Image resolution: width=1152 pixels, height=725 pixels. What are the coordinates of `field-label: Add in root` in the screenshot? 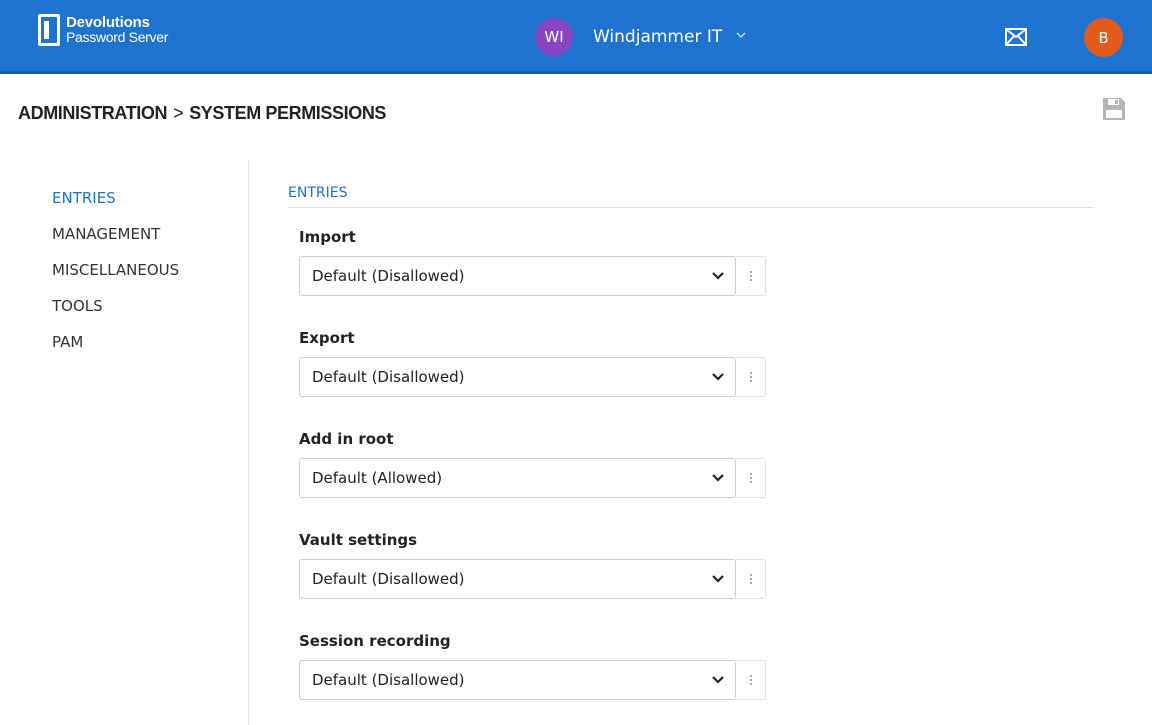 It's located at (346, 439).